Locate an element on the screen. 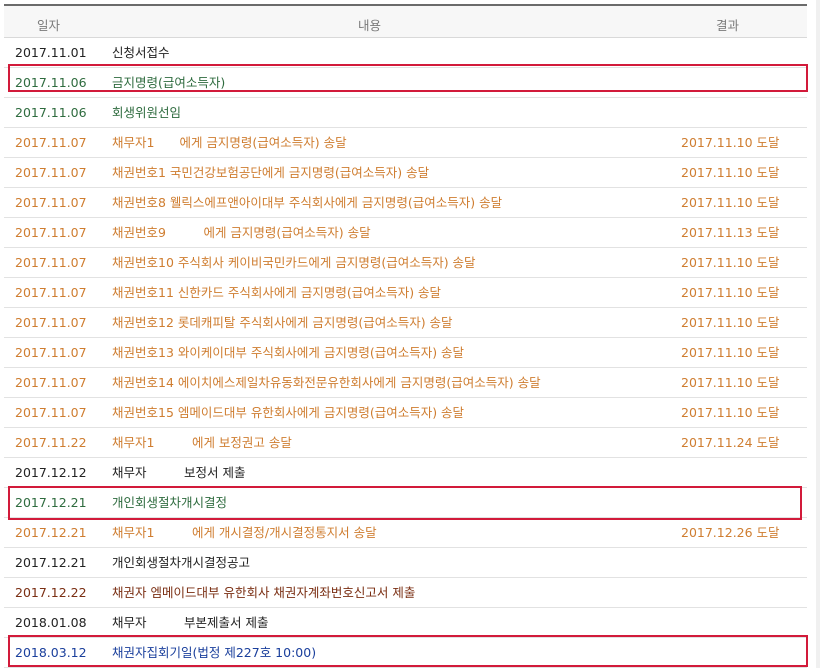 The width and height of the screenshot is (820, 668). table-row: 2018.03.12 채권자집회기일(법정 제227호 10:00) is located at coordinates (405, 653).